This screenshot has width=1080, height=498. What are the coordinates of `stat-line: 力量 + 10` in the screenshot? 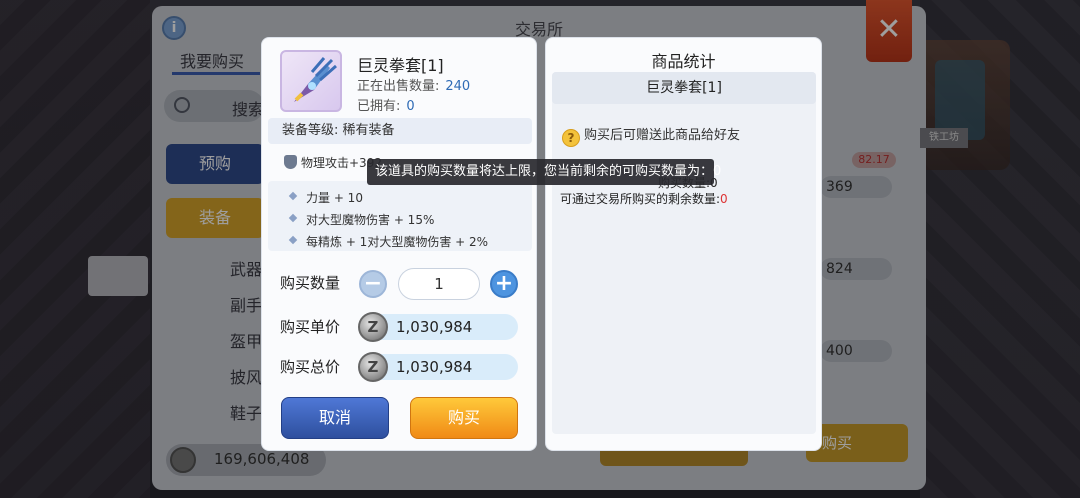 It's located at (325, 197).